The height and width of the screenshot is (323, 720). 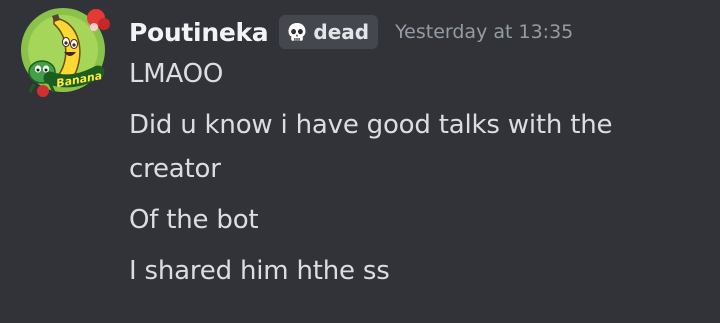 I want to click on message-line: I shared him hthe ss, so click(x=259, y=271).